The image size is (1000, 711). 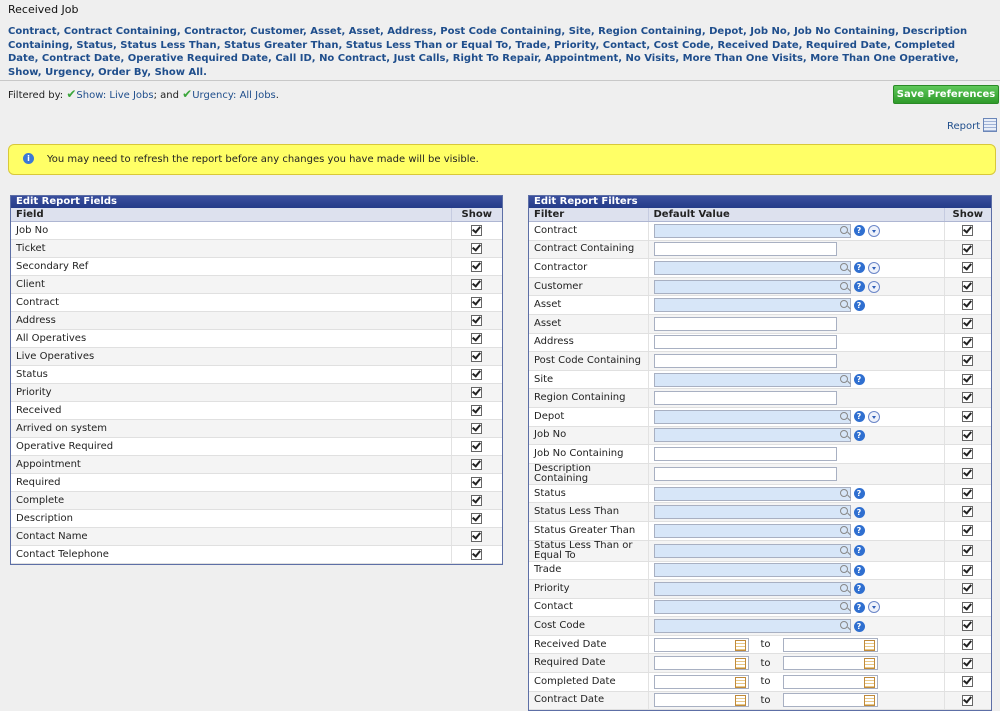 I want to click on filter-link: Job No, so click(x=768, y=31).